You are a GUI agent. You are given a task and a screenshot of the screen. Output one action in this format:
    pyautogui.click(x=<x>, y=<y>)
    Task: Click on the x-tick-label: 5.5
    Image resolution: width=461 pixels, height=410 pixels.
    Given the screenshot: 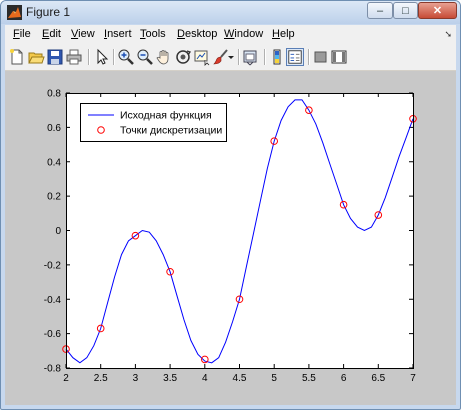 What is the action you would take?
    pyautogui.click(x=309, y=378)
    